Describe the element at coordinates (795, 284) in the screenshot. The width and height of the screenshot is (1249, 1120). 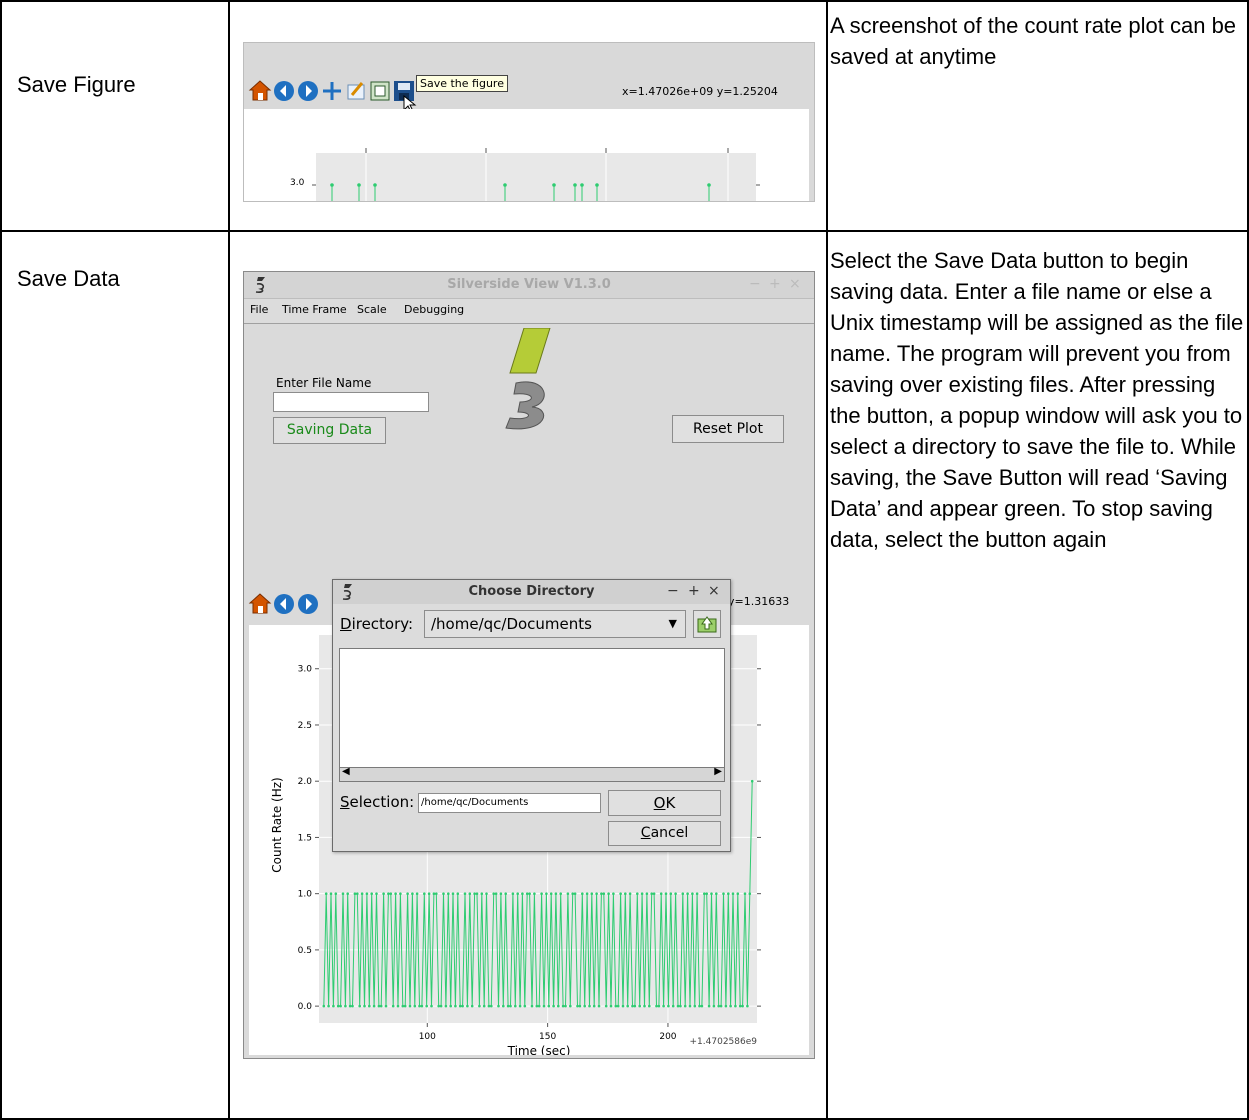
I see `close-button: ×` at that location.